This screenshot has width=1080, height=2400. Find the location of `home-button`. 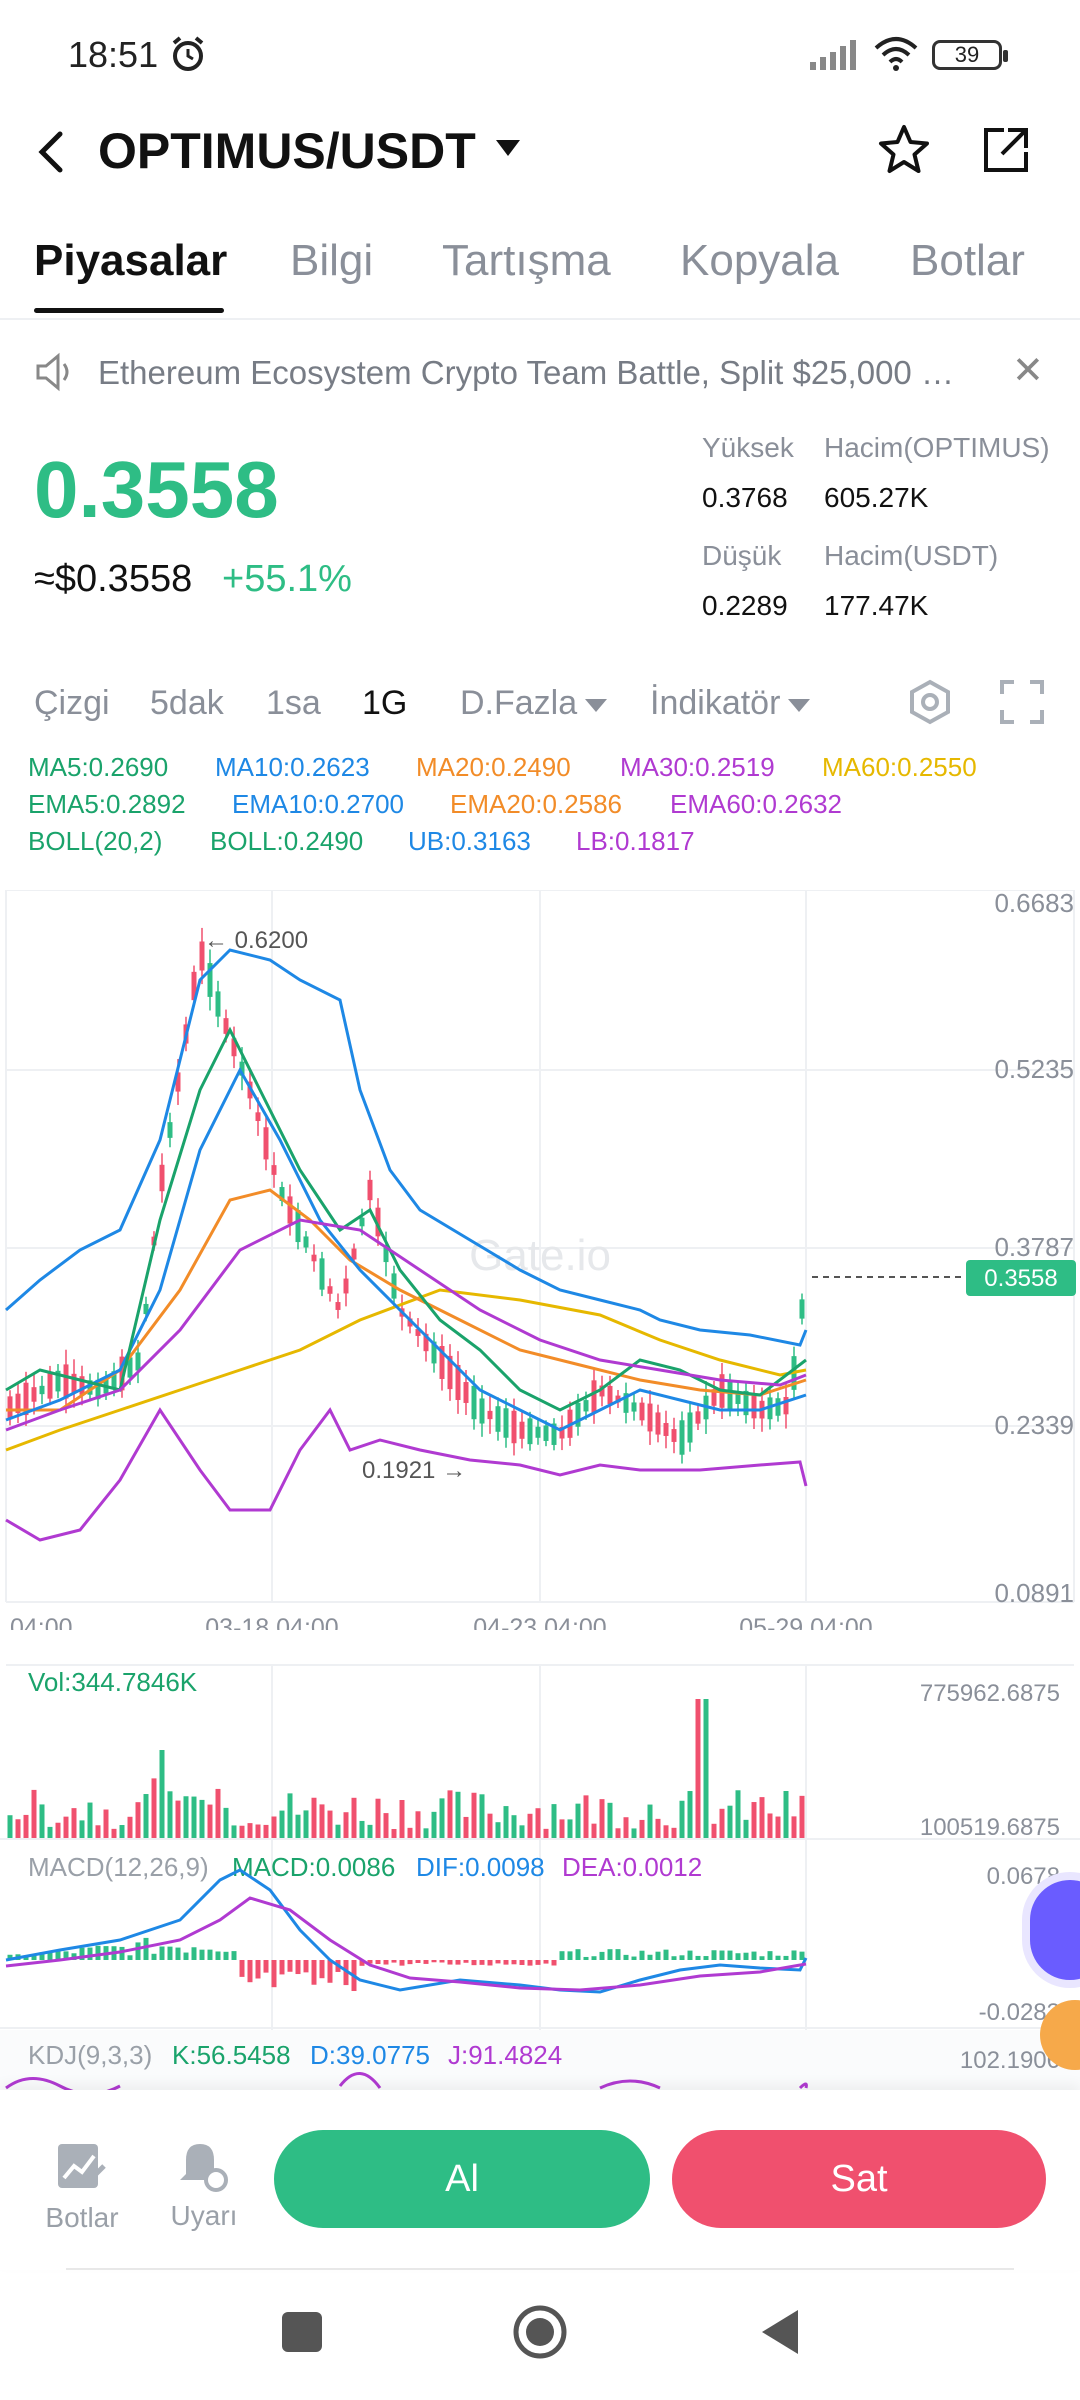

home-button is located at coordinates (540, 2332).